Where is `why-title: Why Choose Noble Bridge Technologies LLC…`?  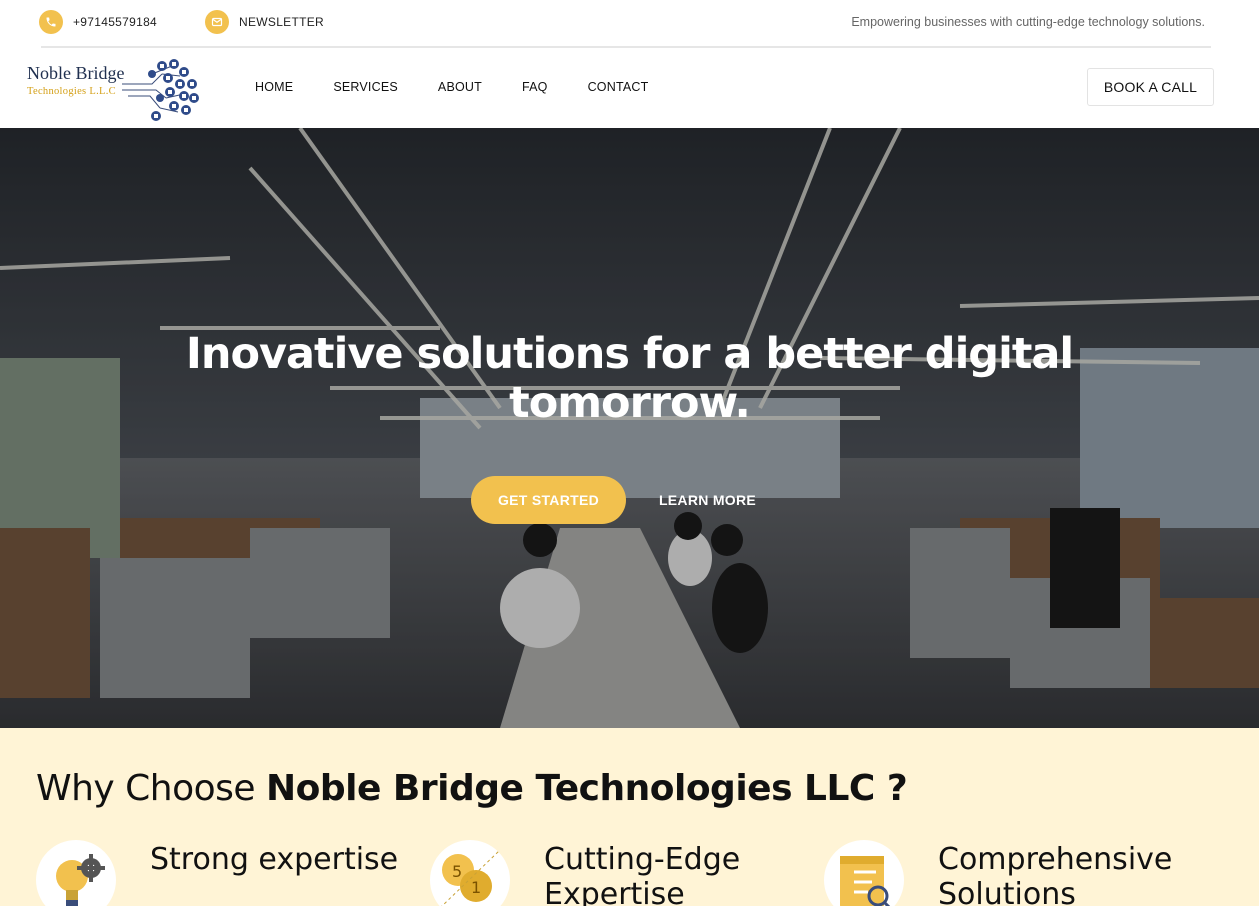 why-title: Why Choose Noble Bridge Technologies LLC… is located at coordinates (472, 788).